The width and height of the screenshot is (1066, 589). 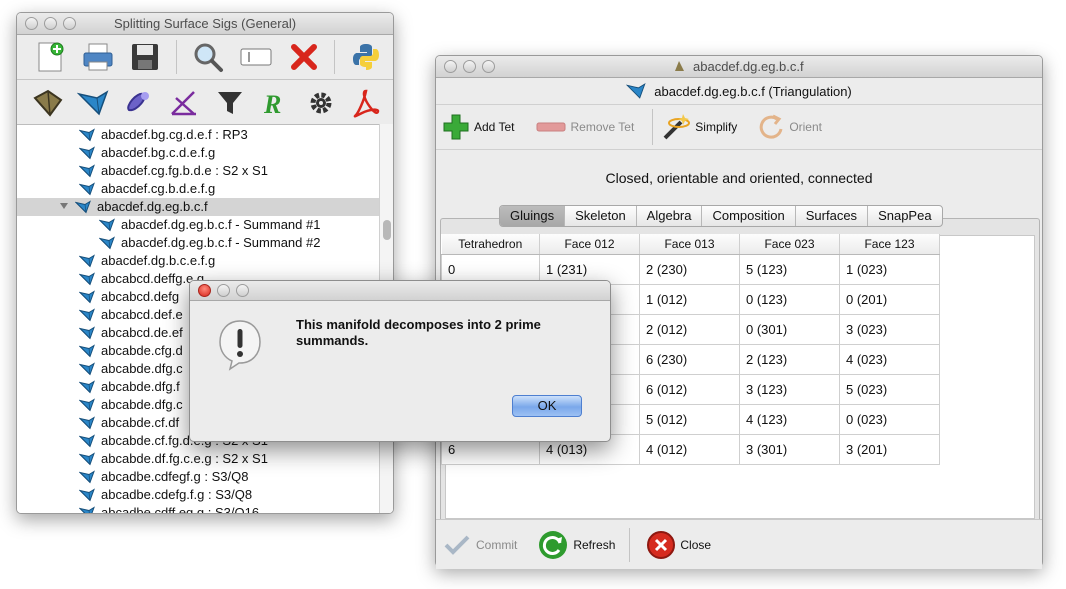 I want to click on tree-item: abacdef.dg.eg.b.c.f - Summand #1, so click(x=209, y=225).